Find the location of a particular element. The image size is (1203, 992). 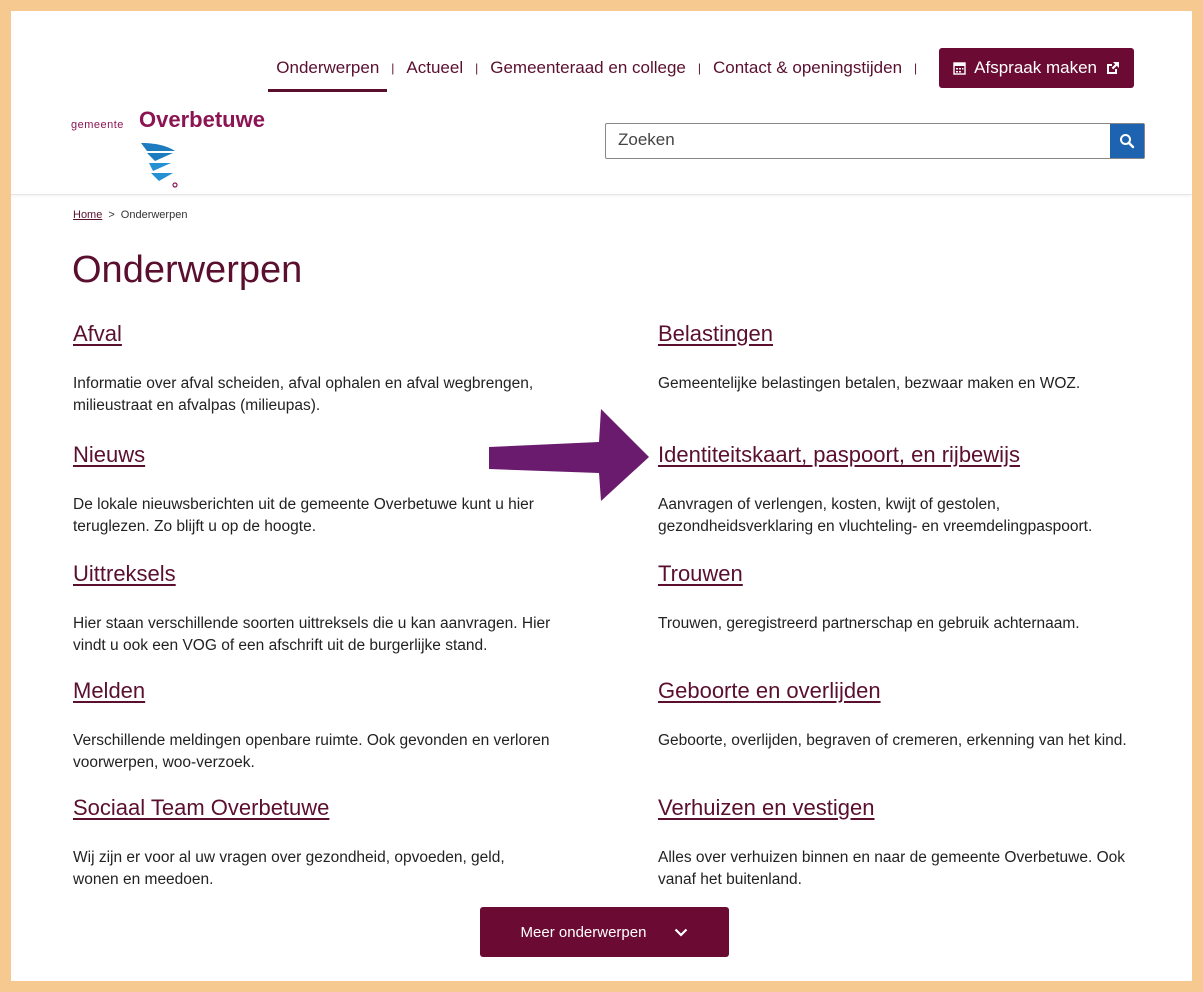

external-link-icon is located at coordinates (1112, 68).